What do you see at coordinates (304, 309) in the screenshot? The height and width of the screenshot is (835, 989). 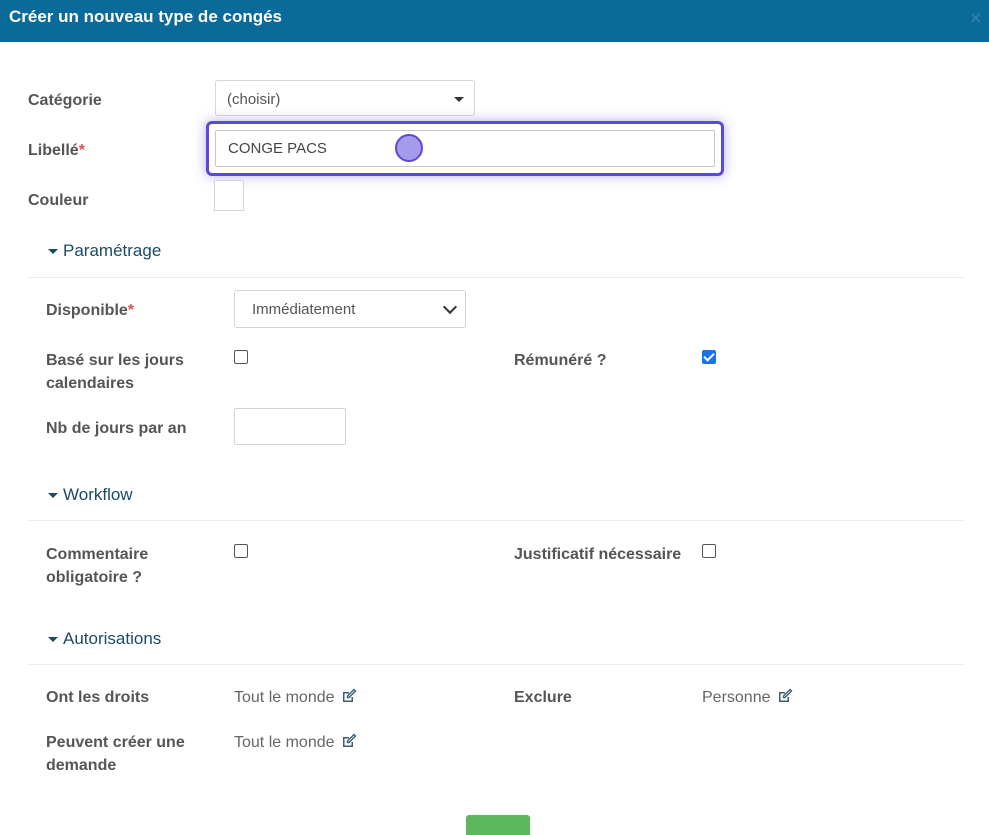 I see `disponible-value: Immédiatement` at bounding box center [304, 309].